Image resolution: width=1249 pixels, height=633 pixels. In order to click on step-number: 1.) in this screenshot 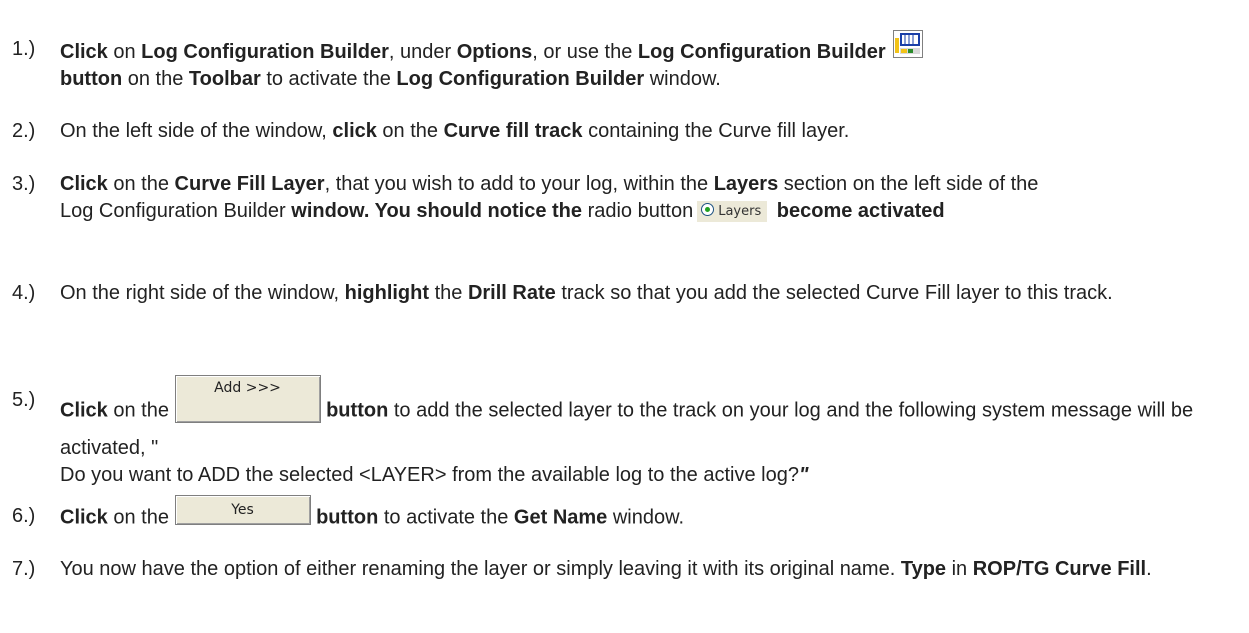, I will do `click(24, 49)`.